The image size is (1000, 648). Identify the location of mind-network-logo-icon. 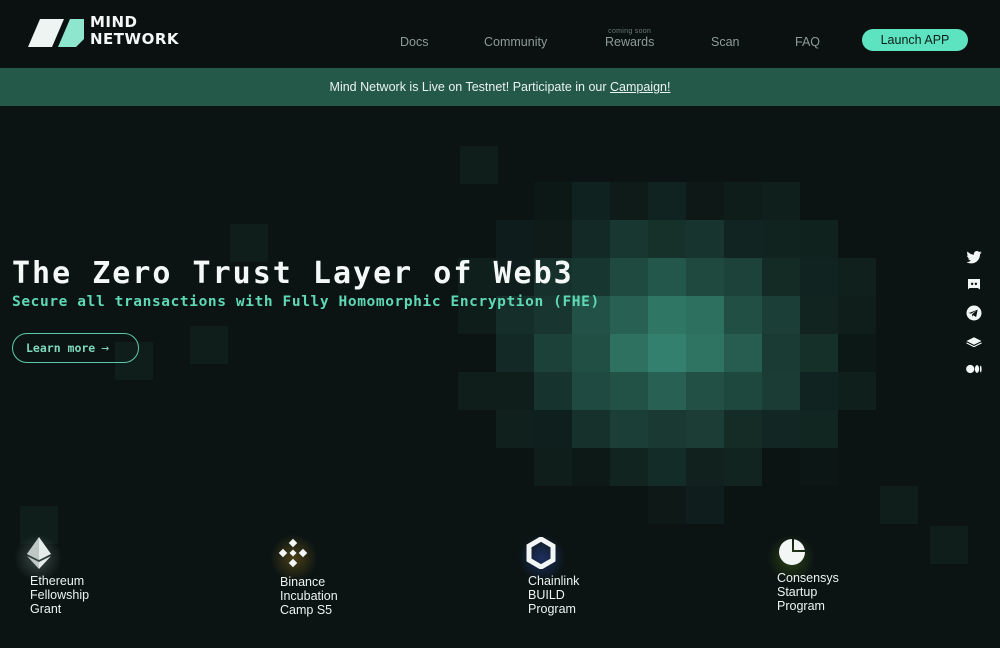
(56, 33).